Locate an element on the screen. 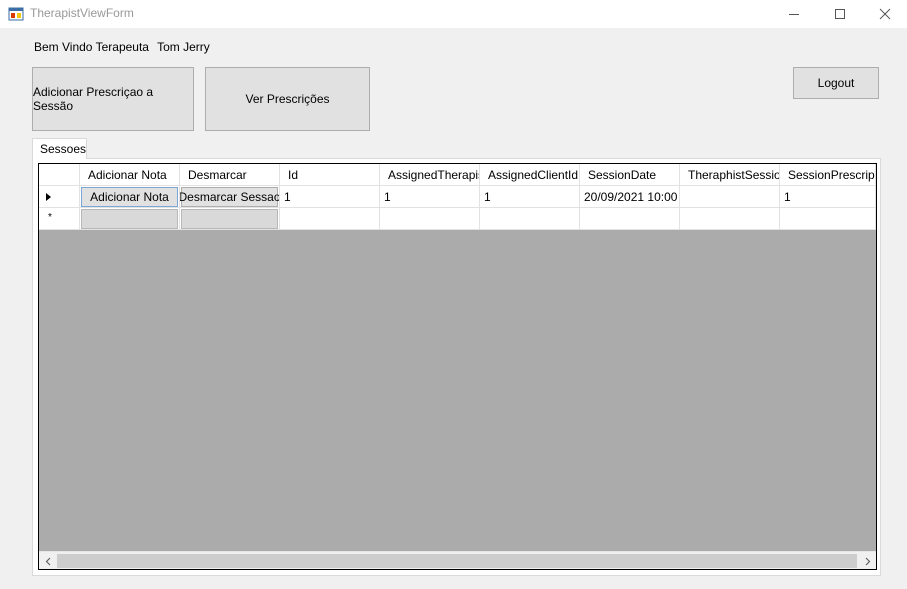 Image resolution: width=907 pixels, height=589 pixels. session-prescription-id-cell: 1 is located at coordinates (828, 197).